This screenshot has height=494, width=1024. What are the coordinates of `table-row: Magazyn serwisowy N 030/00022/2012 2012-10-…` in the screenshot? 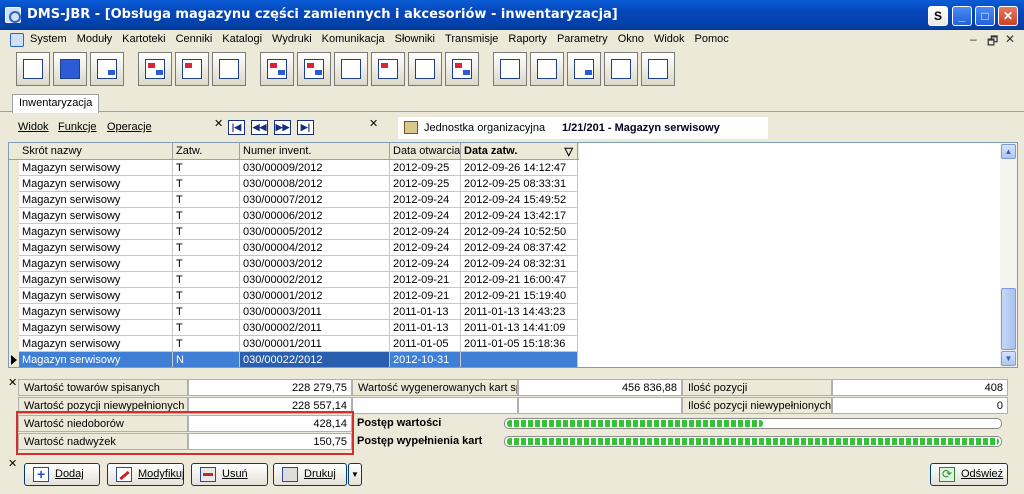 It's located at (293, 359).